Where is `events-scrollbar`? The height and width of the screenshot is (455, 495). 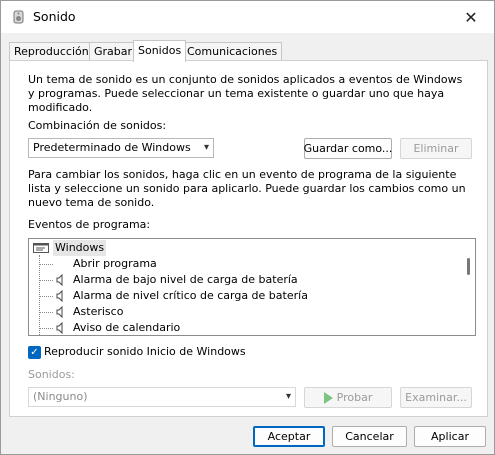 events-scrollbar is located at coordinates (468, 287).